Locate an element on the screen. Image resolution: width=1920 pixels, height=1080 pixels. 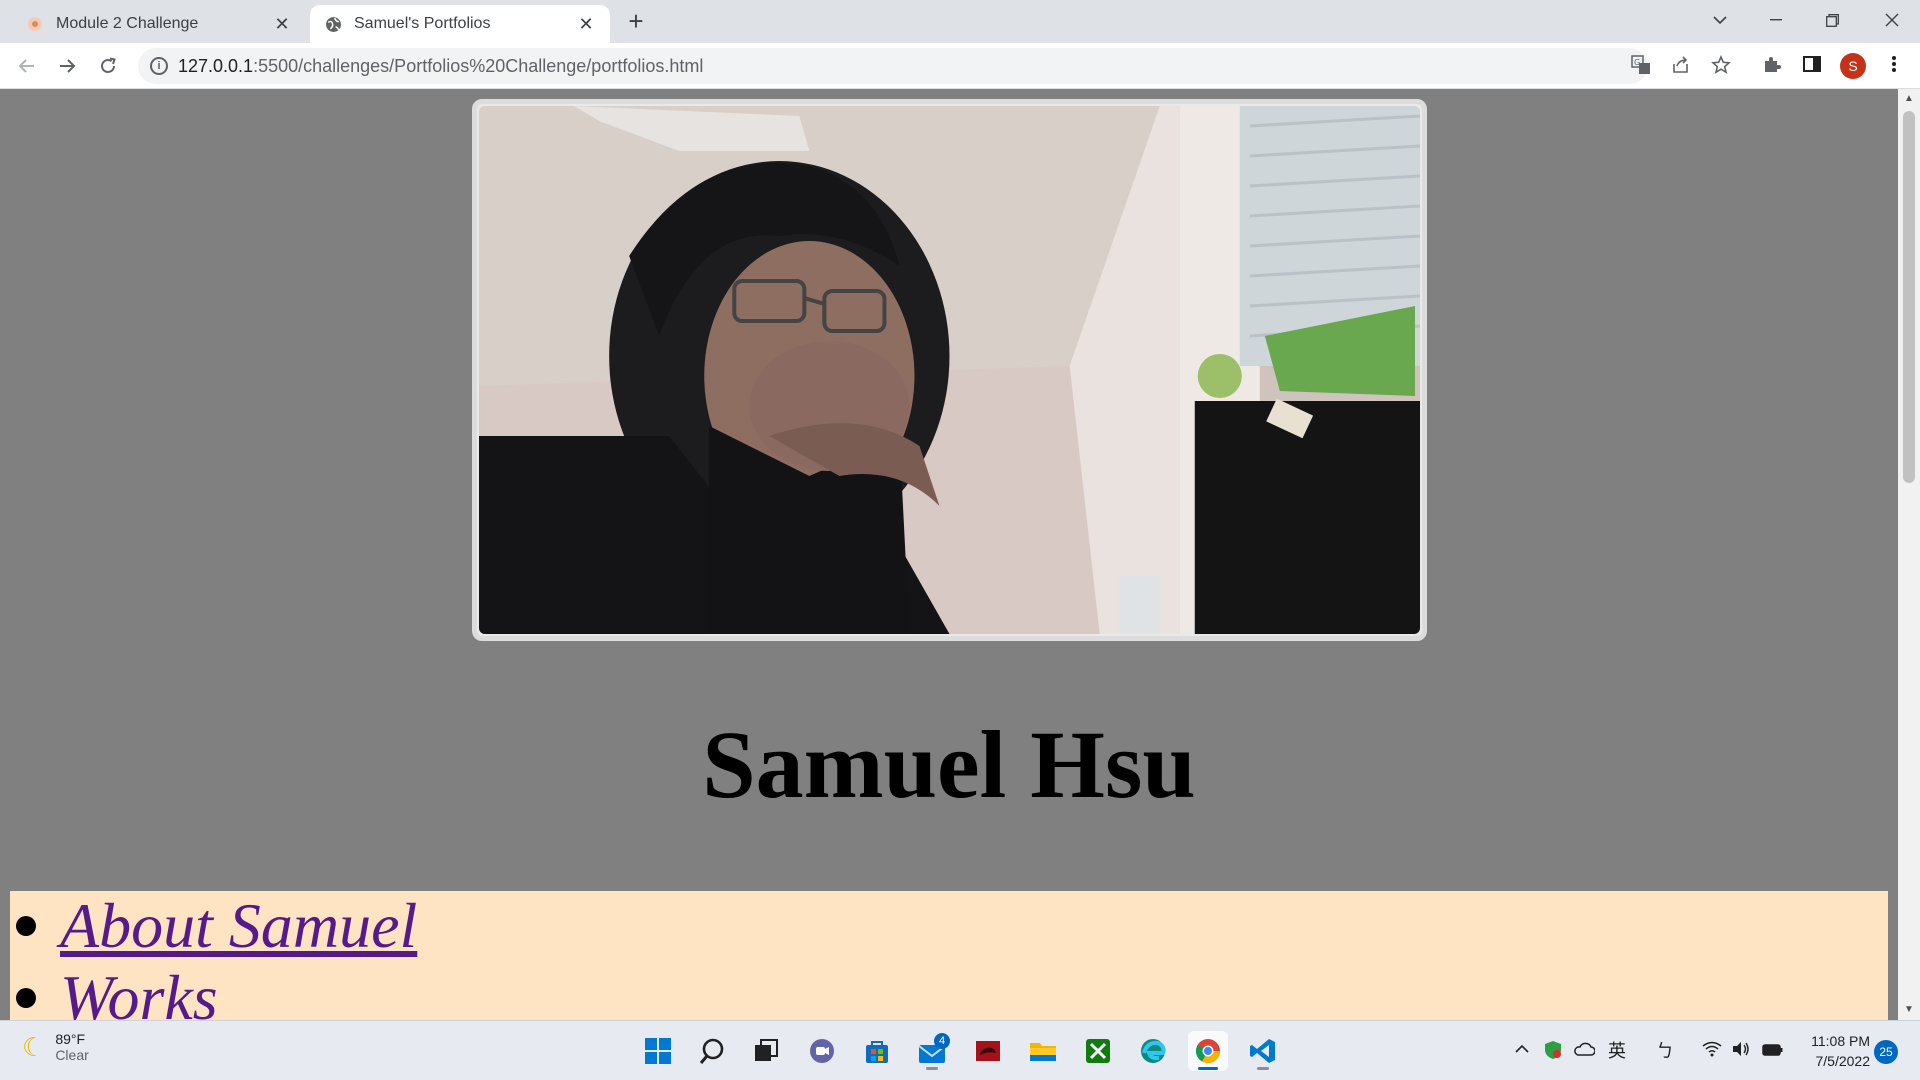
security-shield-icon is located at coordinates (1553, 1052).